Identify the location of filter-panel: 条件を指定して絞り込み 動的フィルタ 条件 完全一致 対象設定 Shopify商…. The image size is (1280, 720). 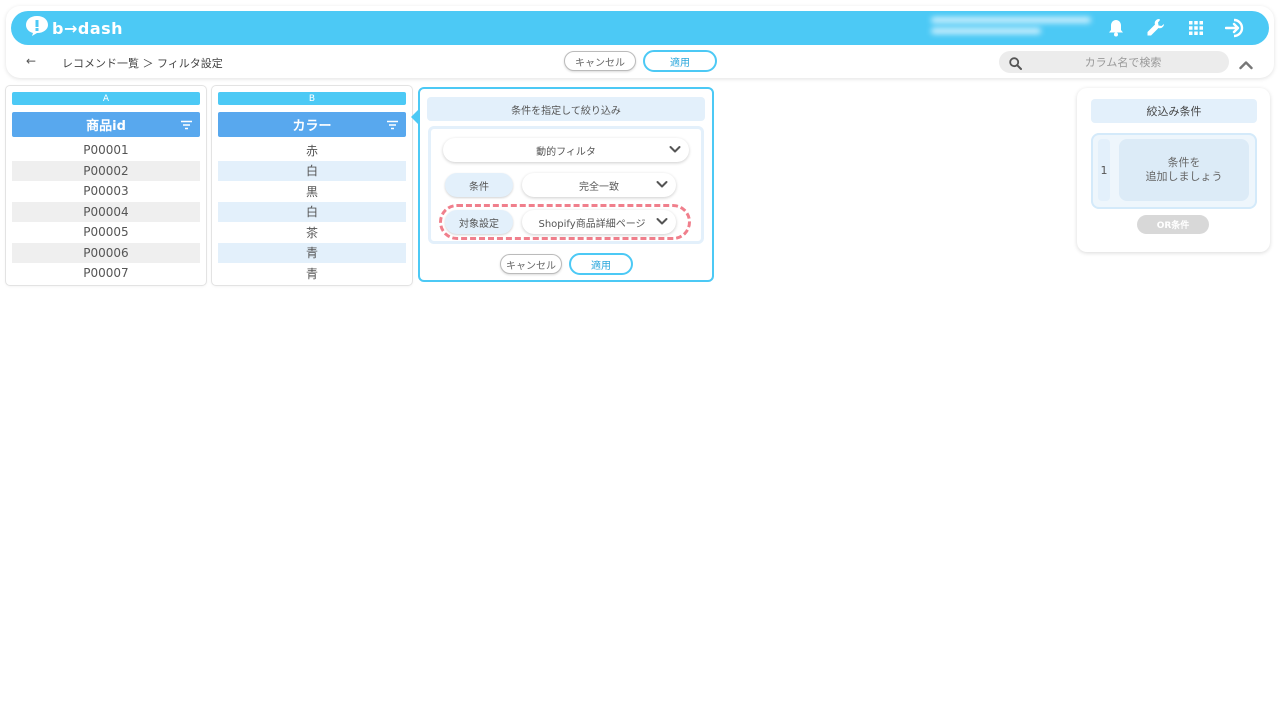
(566, 184).